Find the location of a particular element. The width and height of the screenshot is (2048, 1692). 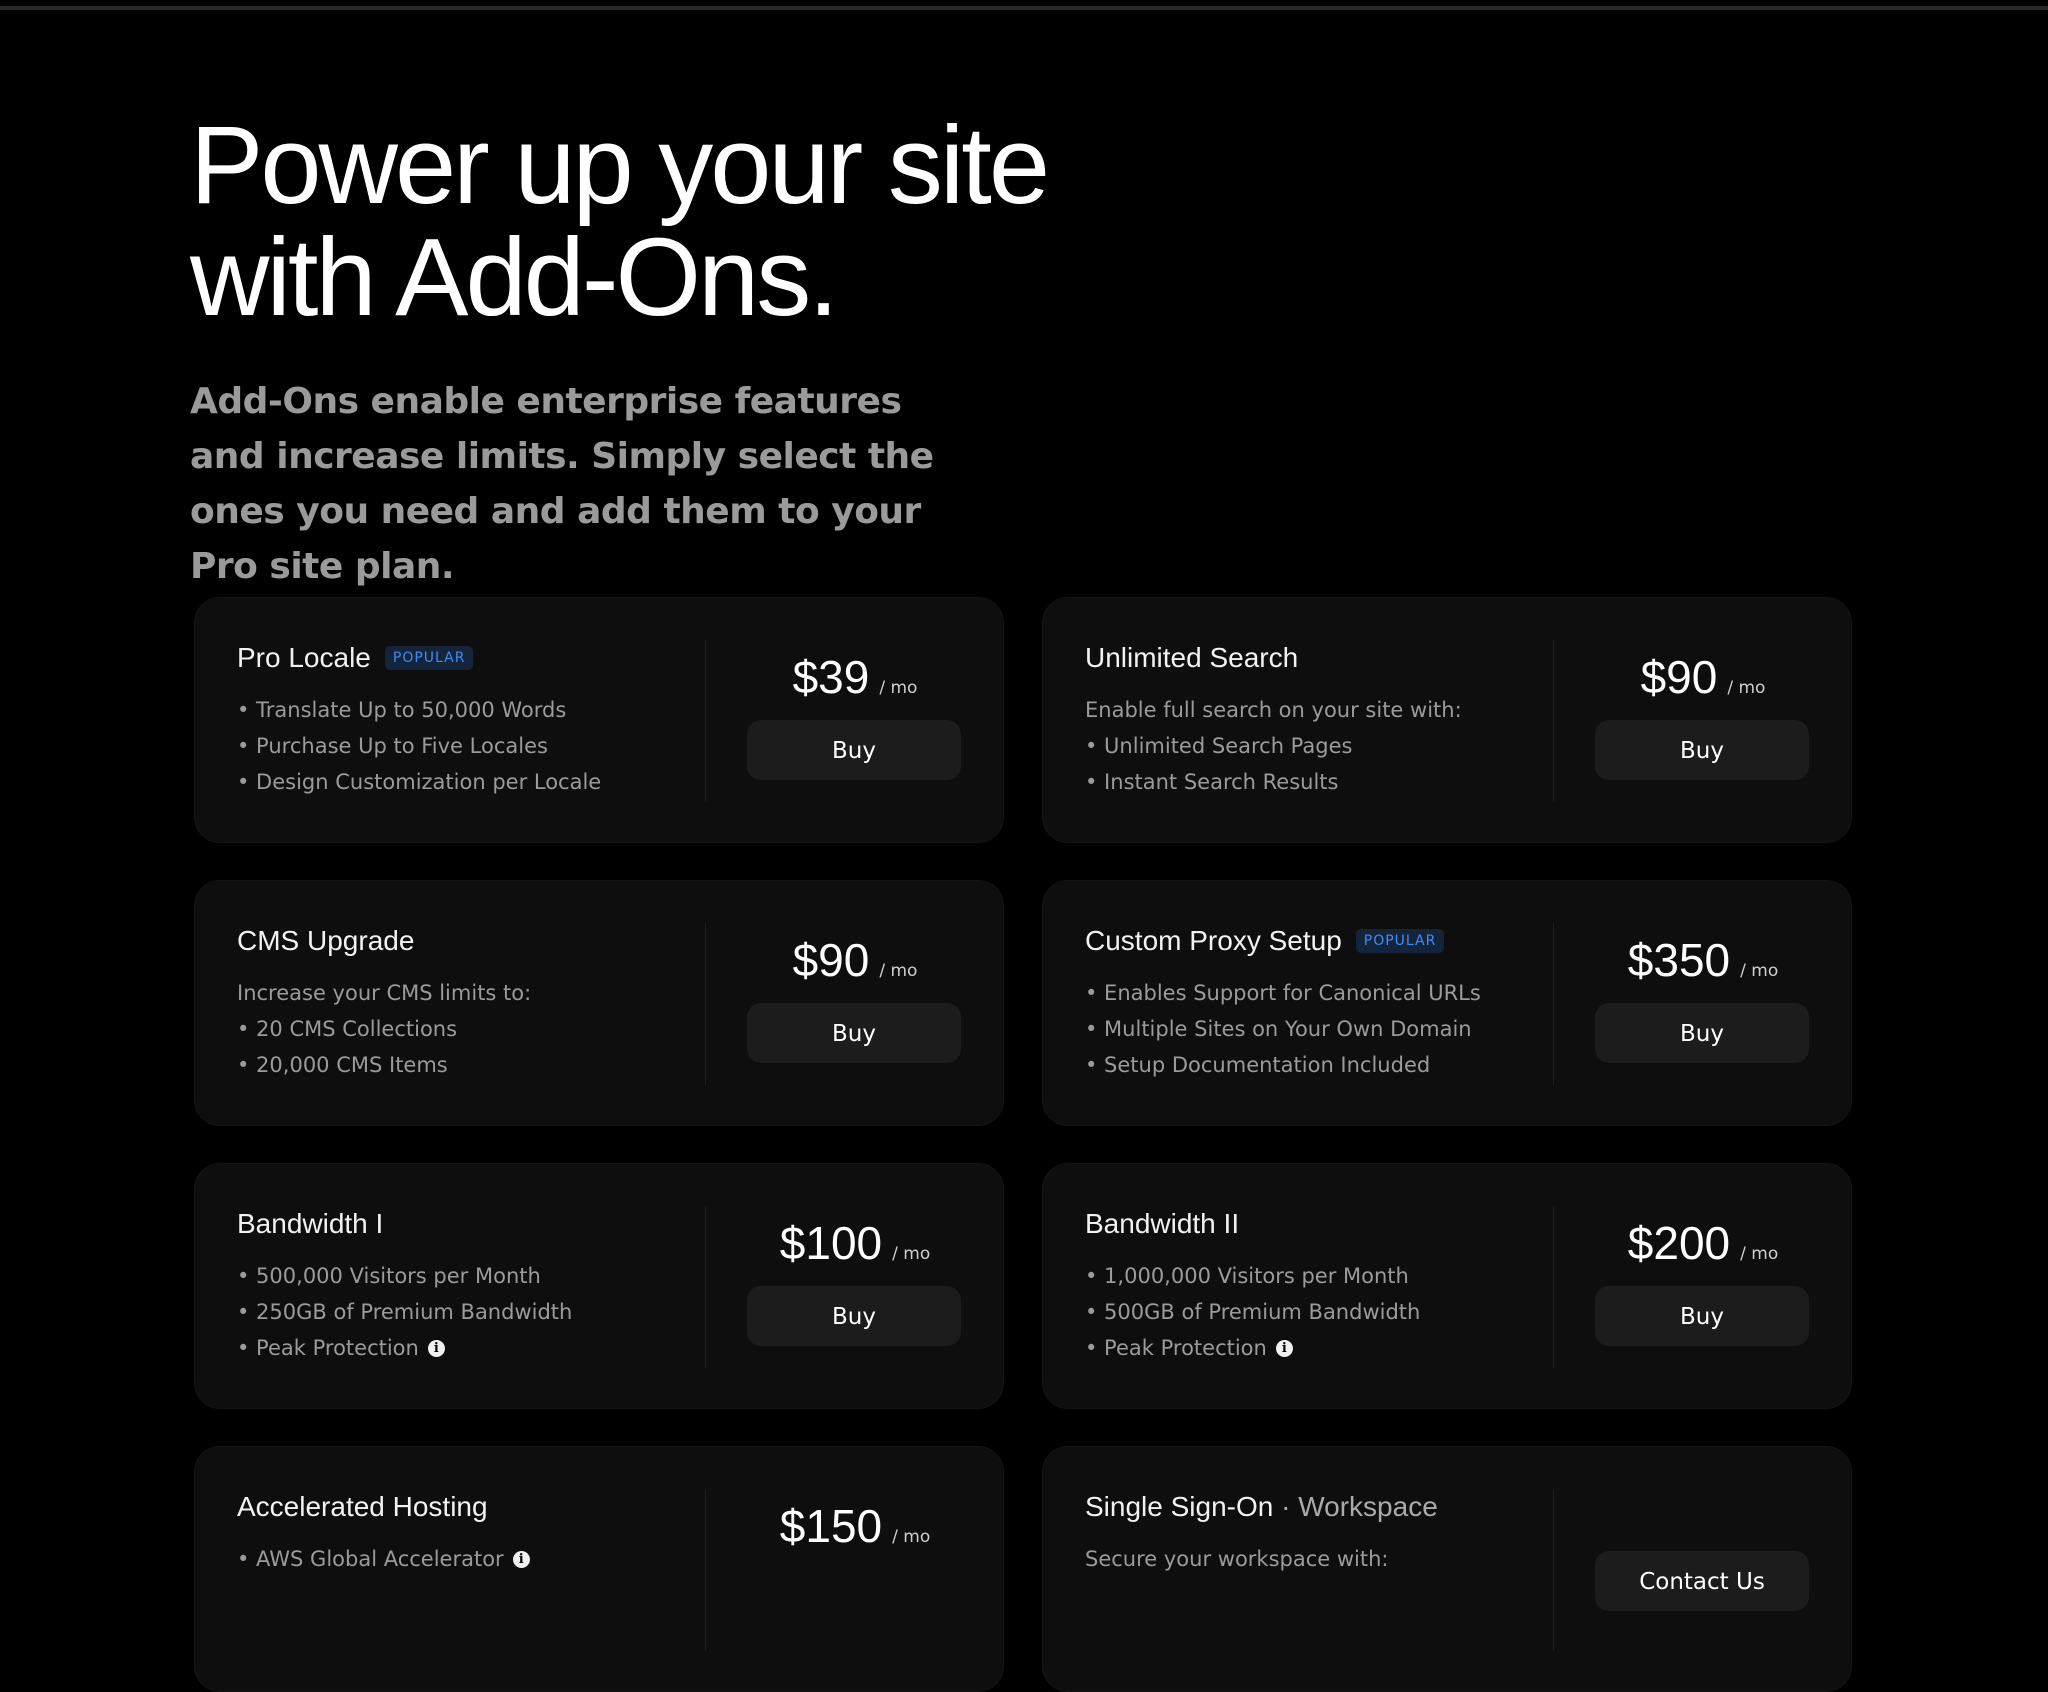

price: $350 / mo is located at coordinates (1703, 962).